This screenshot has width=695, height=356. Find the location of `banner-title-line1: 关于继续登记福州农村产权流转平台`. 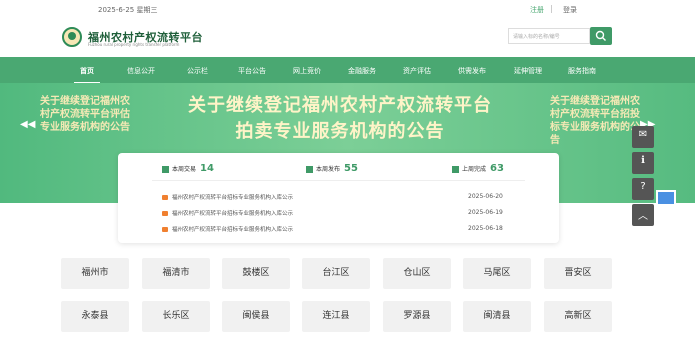

banner-title-line1: 关于继续登记福州农村产权流转平台 is located at coordinates (340, 105).